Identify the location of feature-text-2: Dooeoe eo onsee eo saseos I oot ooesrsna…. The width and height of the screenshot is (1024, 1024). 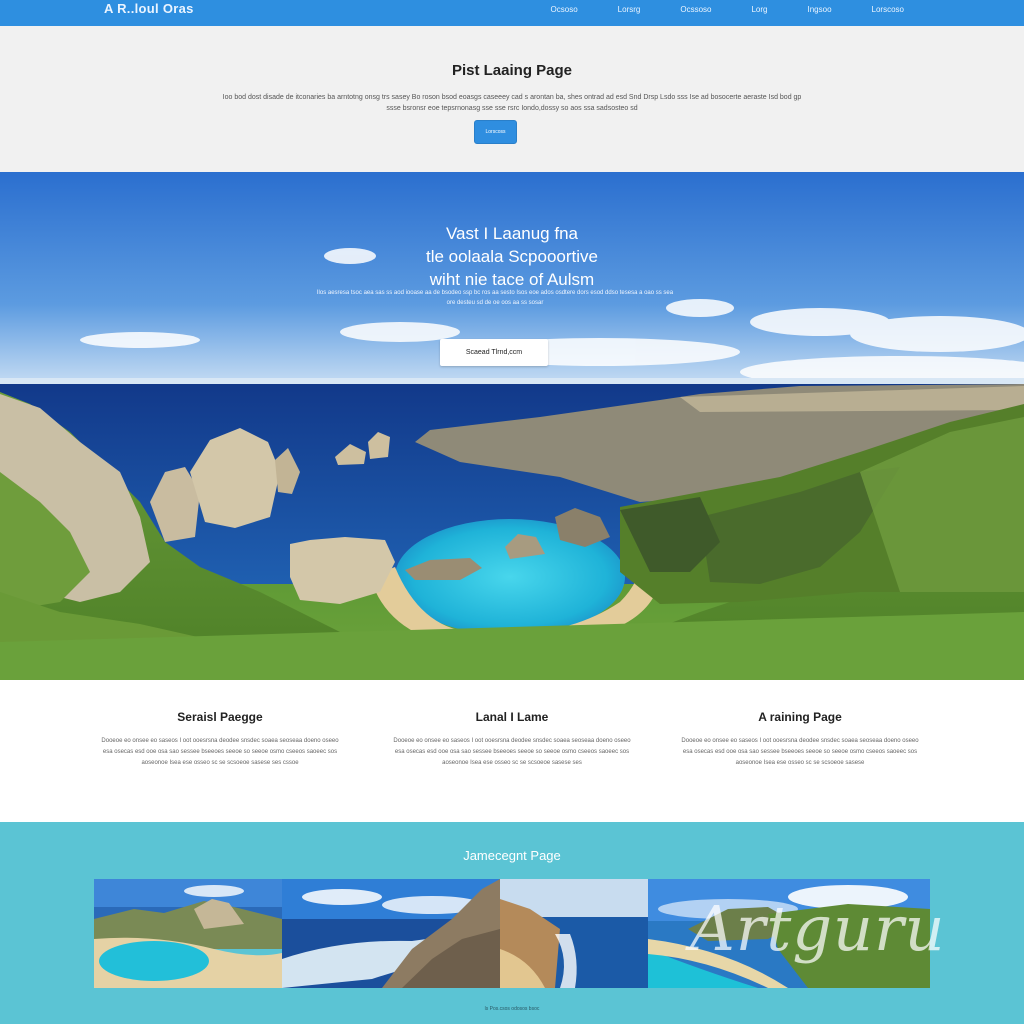
(512, 752).